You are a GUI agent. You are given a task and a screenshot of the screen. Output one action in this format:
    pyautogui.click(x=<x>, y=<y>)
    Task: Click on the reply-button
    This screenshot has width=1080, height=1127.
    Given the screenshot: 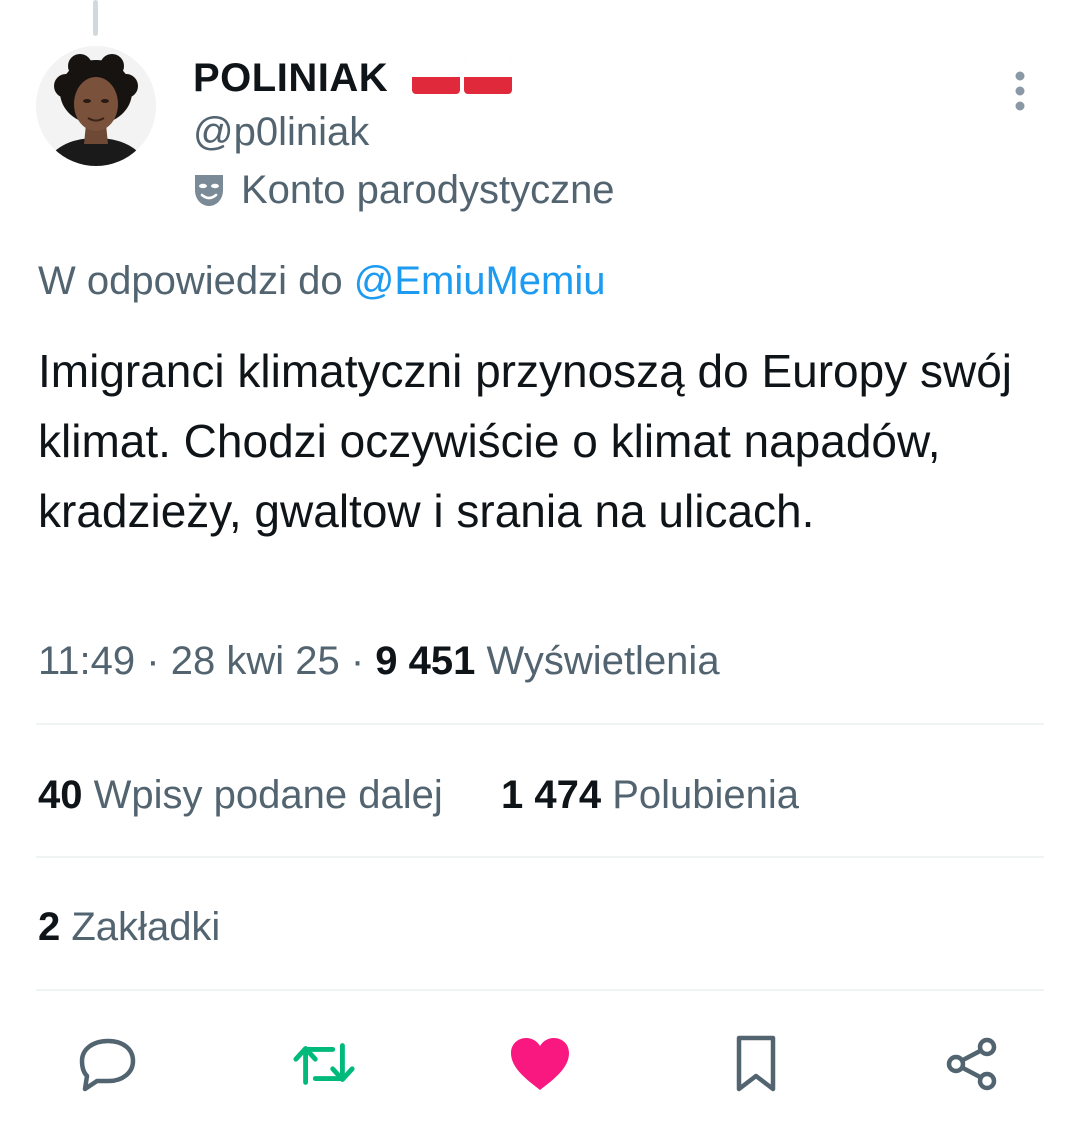 What is the action you would take?
    pyautogui.click(x=108, y=1064)
    